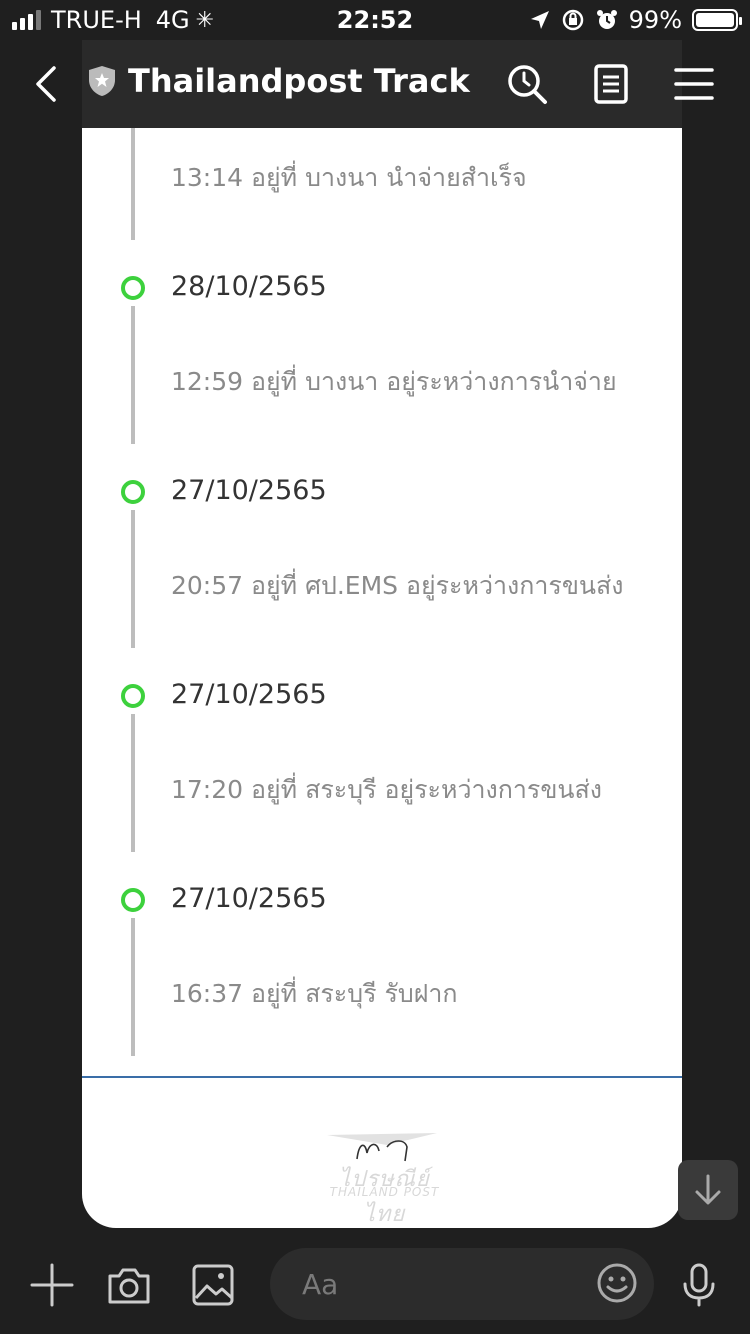  I want to click on location-arrow-icon, so click(539, 20).